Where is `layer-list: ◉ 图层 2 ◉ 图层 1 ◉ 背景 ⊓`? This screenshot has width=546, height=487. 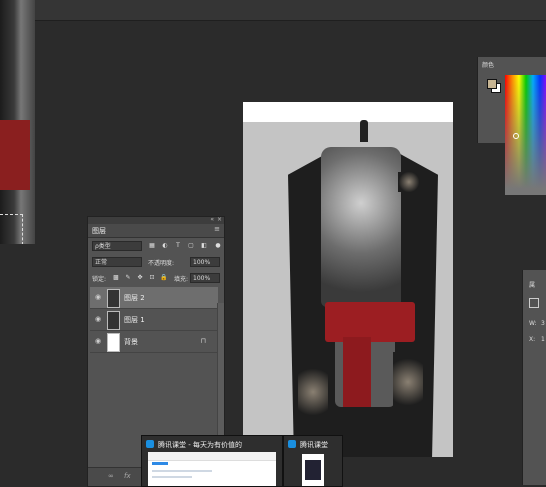 layer-list: ◉ 图层 2 ◉ 图层 1 ◉ 背景 ⊓ is located at coordinates (154, 322).